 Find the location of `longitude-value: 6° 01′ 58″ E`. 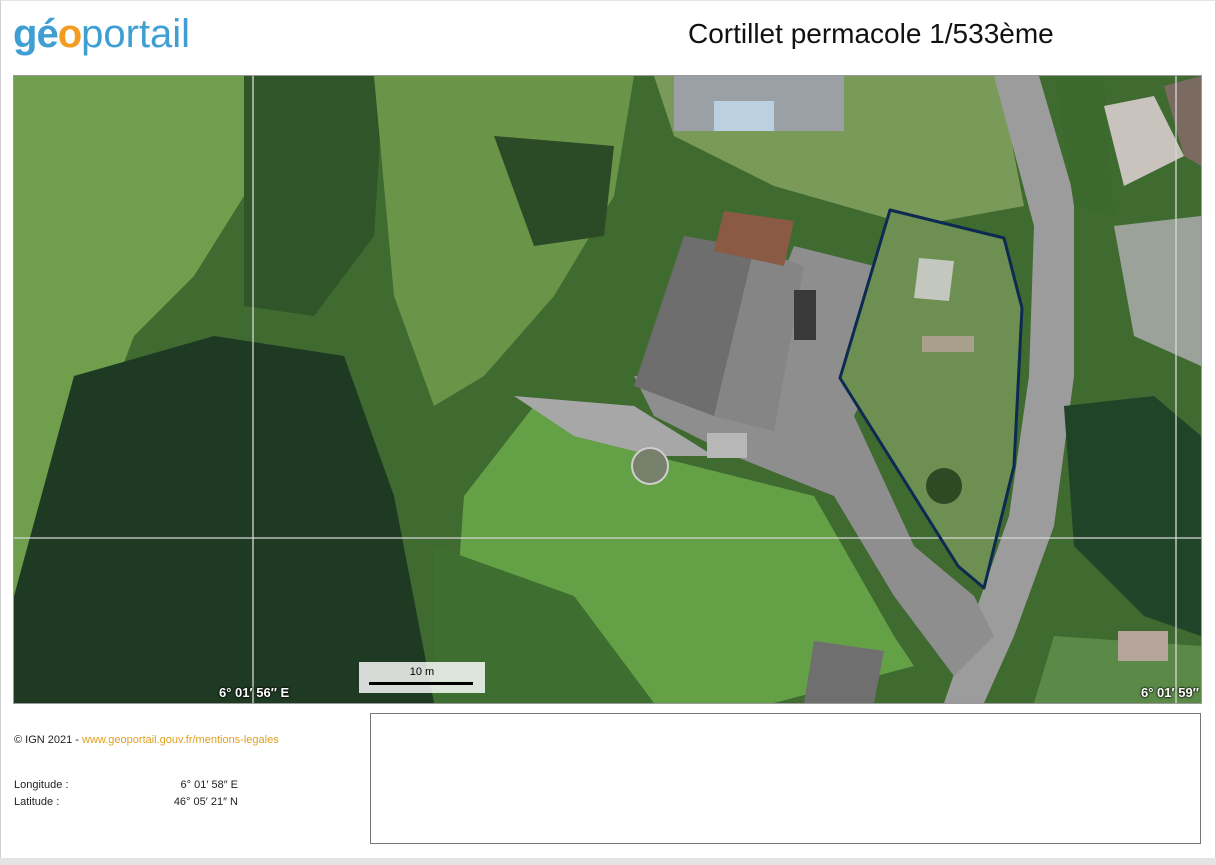

longitude-value: 6° 01′ 58″ E is located at coordinates (209, 785).